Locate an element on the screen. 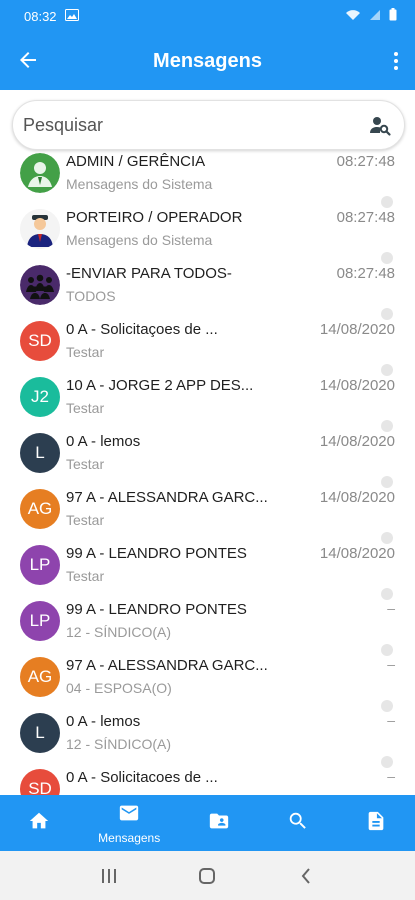 The width and height of the screenshot is (415, 900). search-input is located at coordinates (195, 125).